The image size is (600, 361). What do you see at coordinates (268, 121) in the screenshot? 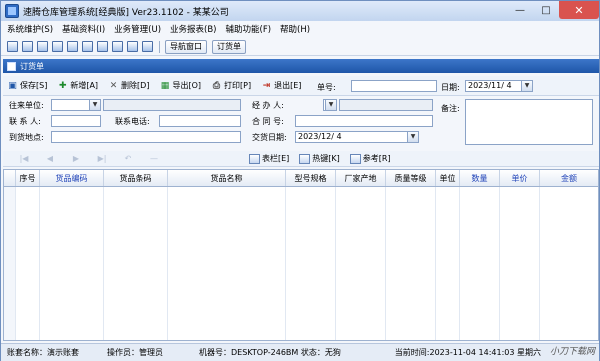
I see `contract-label: 合 同 号:` at bounding box center [268, 121].